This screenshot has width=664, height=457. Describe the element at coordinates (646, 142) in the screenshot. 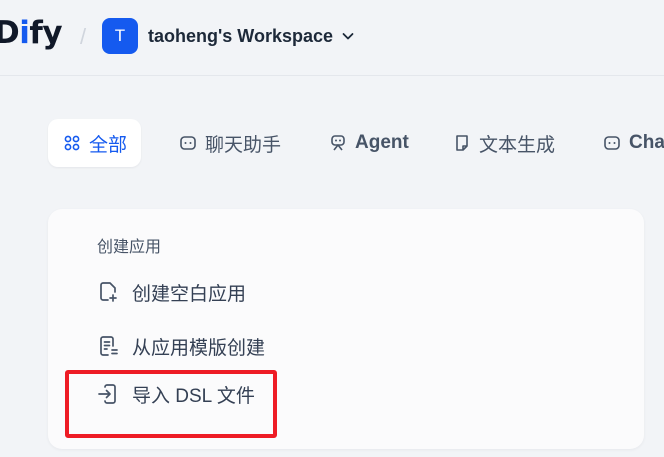

I see `tab-label: Chat` at that location.